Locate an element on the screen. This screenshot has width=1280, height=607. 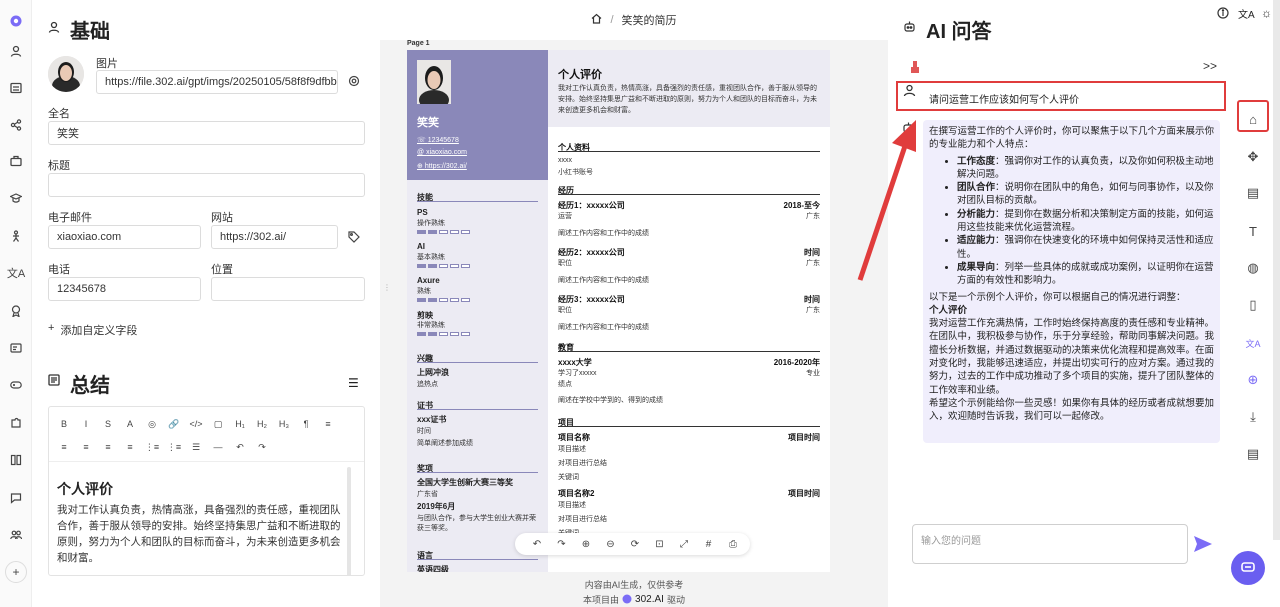
toolbar-button: I is located at coordinates (86, 424).